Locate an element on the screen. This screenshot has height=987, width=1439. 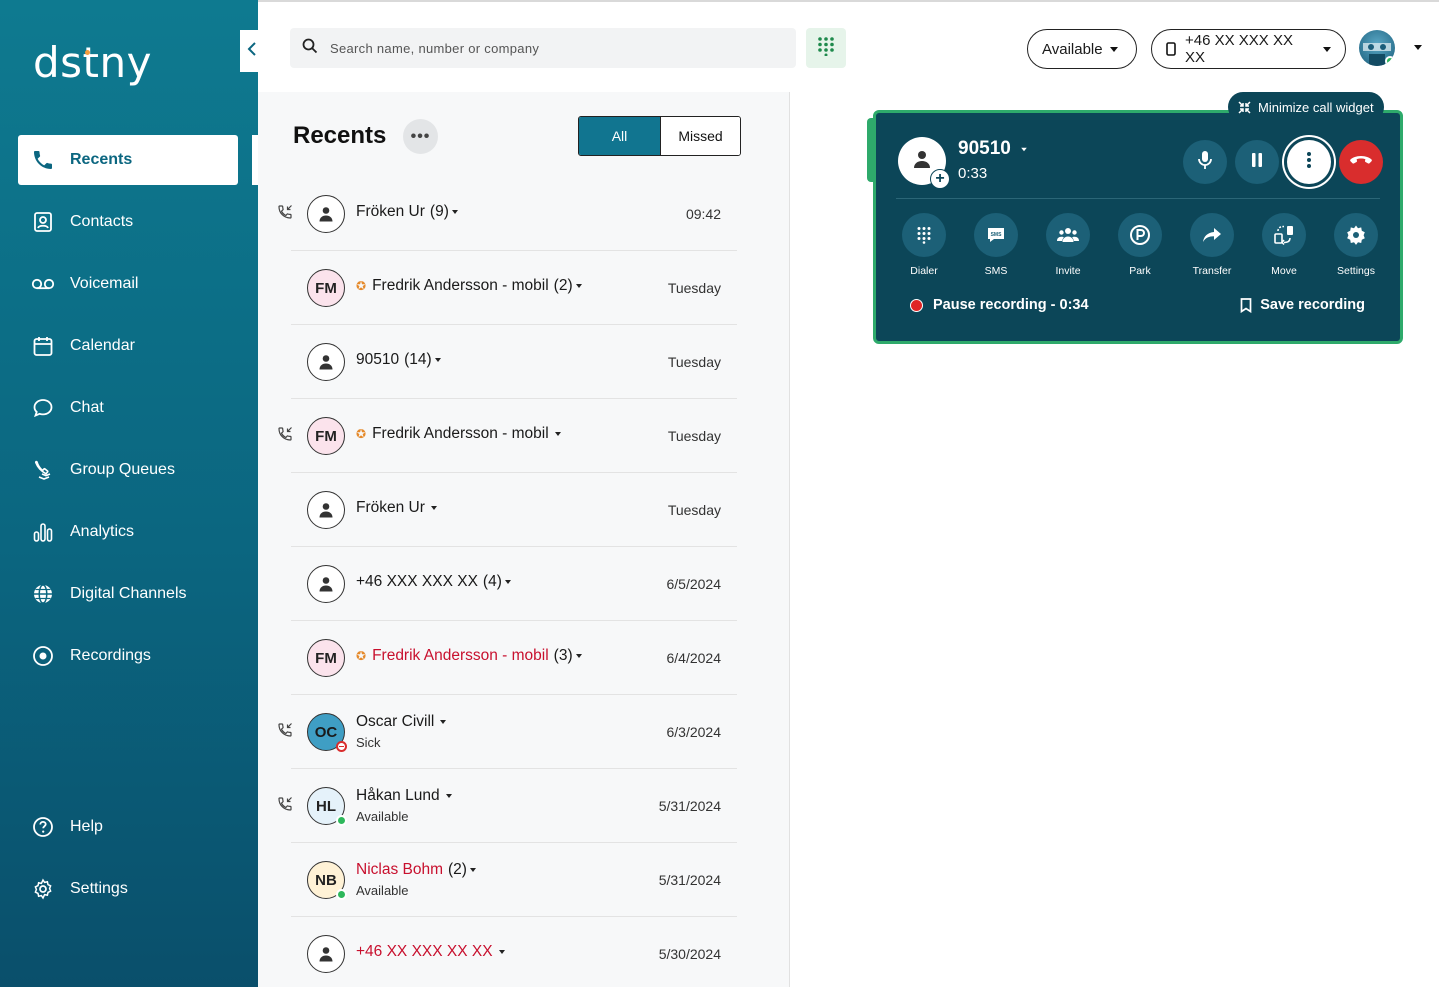
page-title: Recents is located at coordinates (340, 135).